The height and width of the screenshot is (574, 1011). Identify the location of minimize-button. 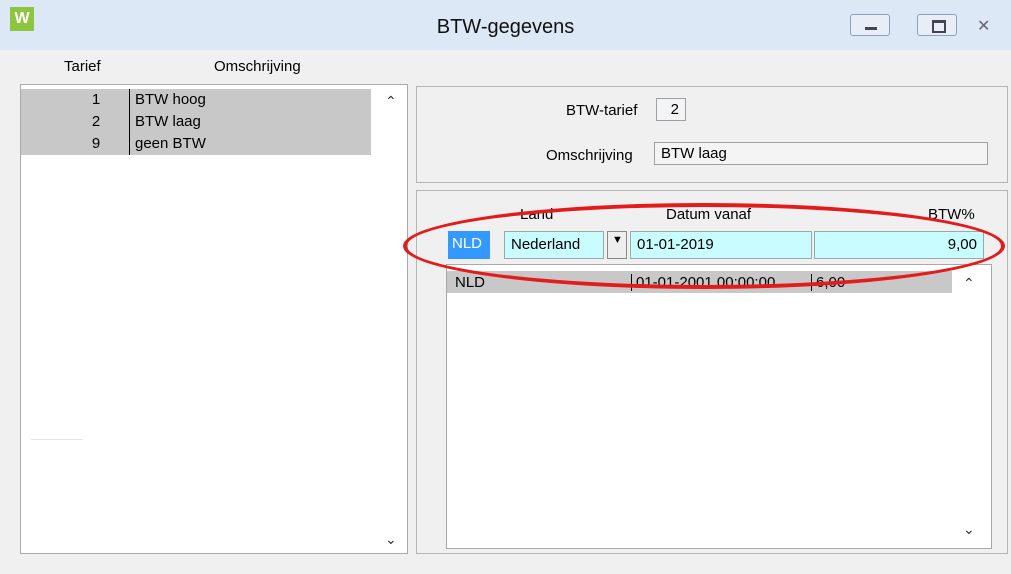
(870, 25).